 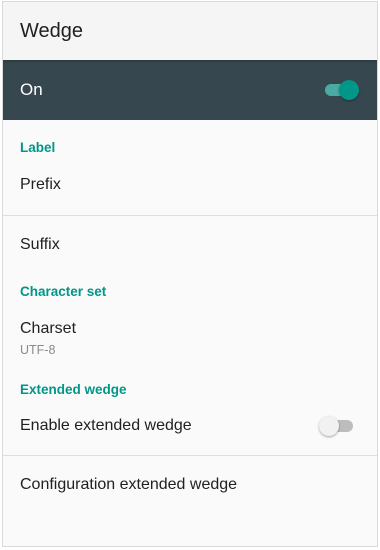 I want to click on category-label: Label, so click(x=38, y=147).